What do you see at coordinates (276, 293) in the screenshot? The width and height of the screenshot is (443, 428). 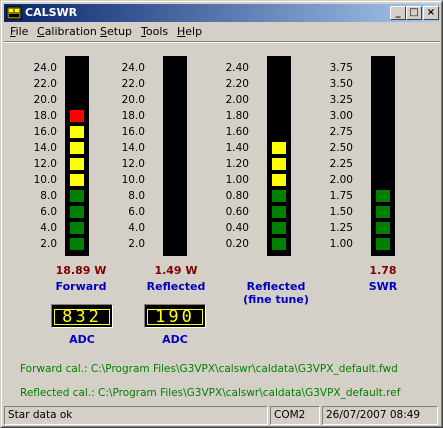 I see `reflected-fine-meter-name: Reflected (fine tune)` at bounding box center [276, 293].